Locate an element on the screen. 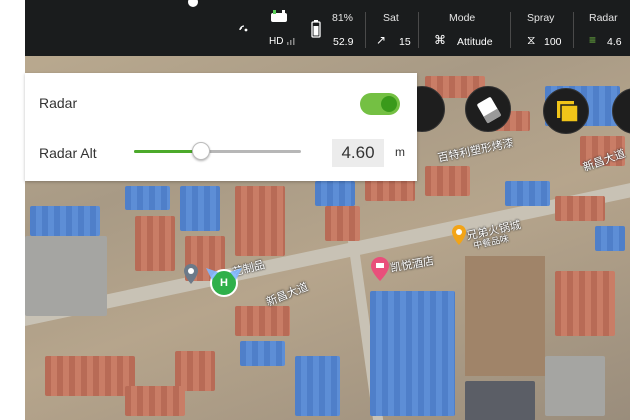  location-pin-icon is located at coordinates (191, 274).